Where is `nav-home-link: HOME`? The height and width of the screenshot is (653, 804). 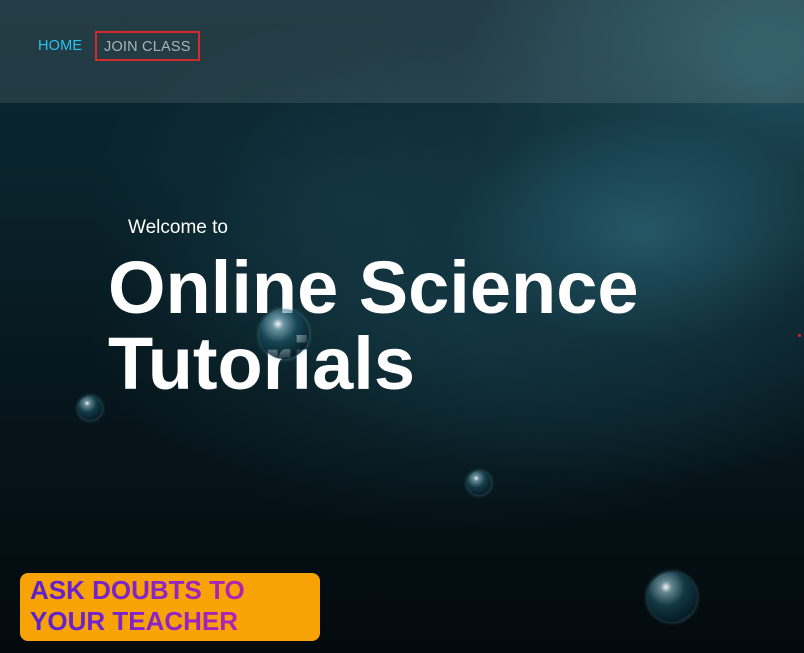 nav-home-link: HOME is located at coordinates (60, 46).